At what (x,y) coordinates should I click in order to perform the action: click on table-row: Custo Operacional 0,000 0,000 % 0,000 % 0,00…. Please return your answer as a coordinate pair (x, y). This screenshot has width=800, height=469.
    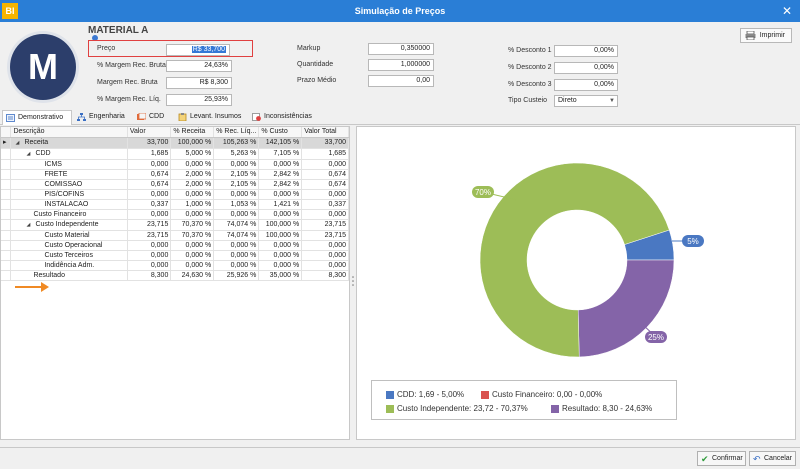
    Looking at the image, I should click on (175, 245).